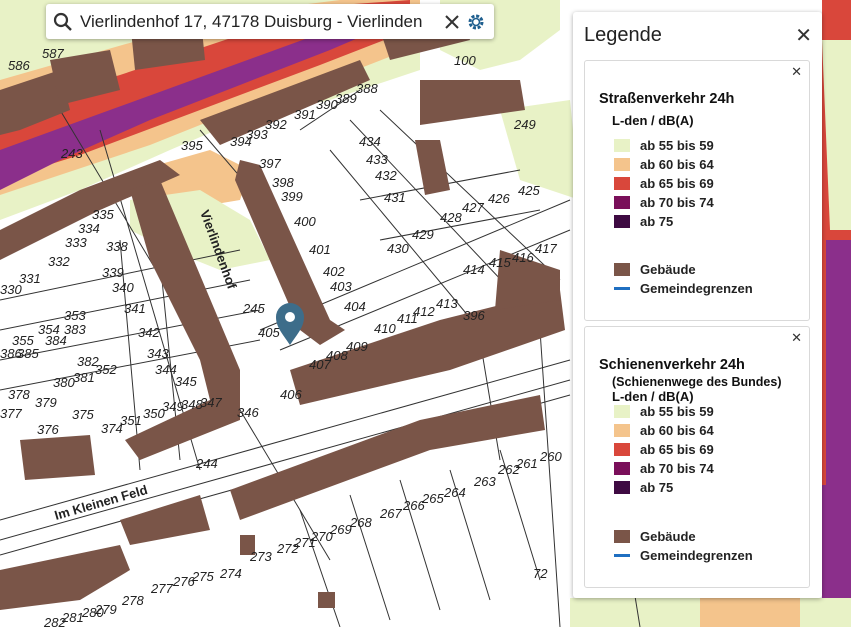 The width and height of the screenshot is (851, 627). What do you see at coordinates (192, 145) in the screenshot?
I see `house-number: 395` at bounding box center [192, 145].